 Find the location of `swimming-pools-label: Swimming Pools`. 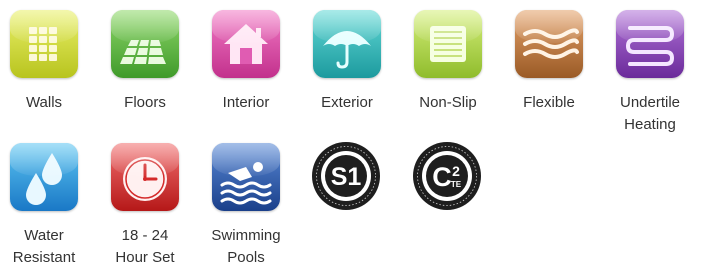

swimming-pools-label: Swimming Pools is located at coordinates (246, 246).